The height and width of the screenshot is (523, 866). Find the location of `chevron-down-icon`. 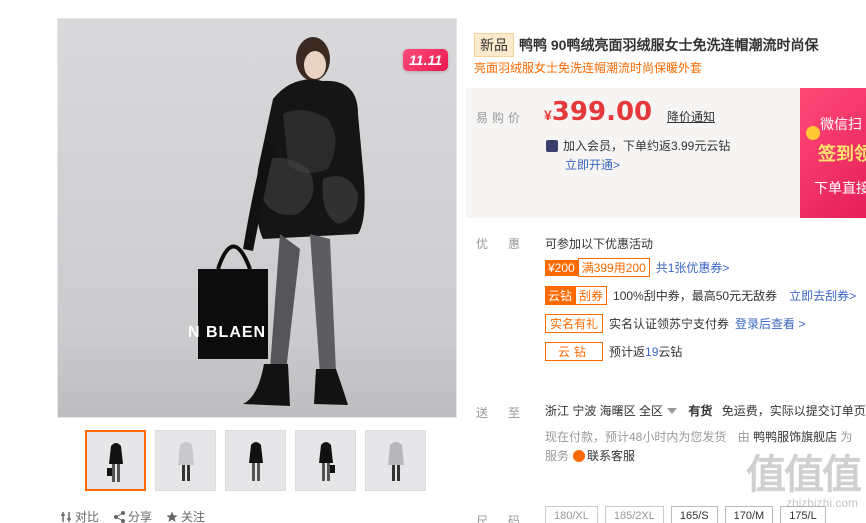

chevron-down-icon is located at coordinates (672, 411).